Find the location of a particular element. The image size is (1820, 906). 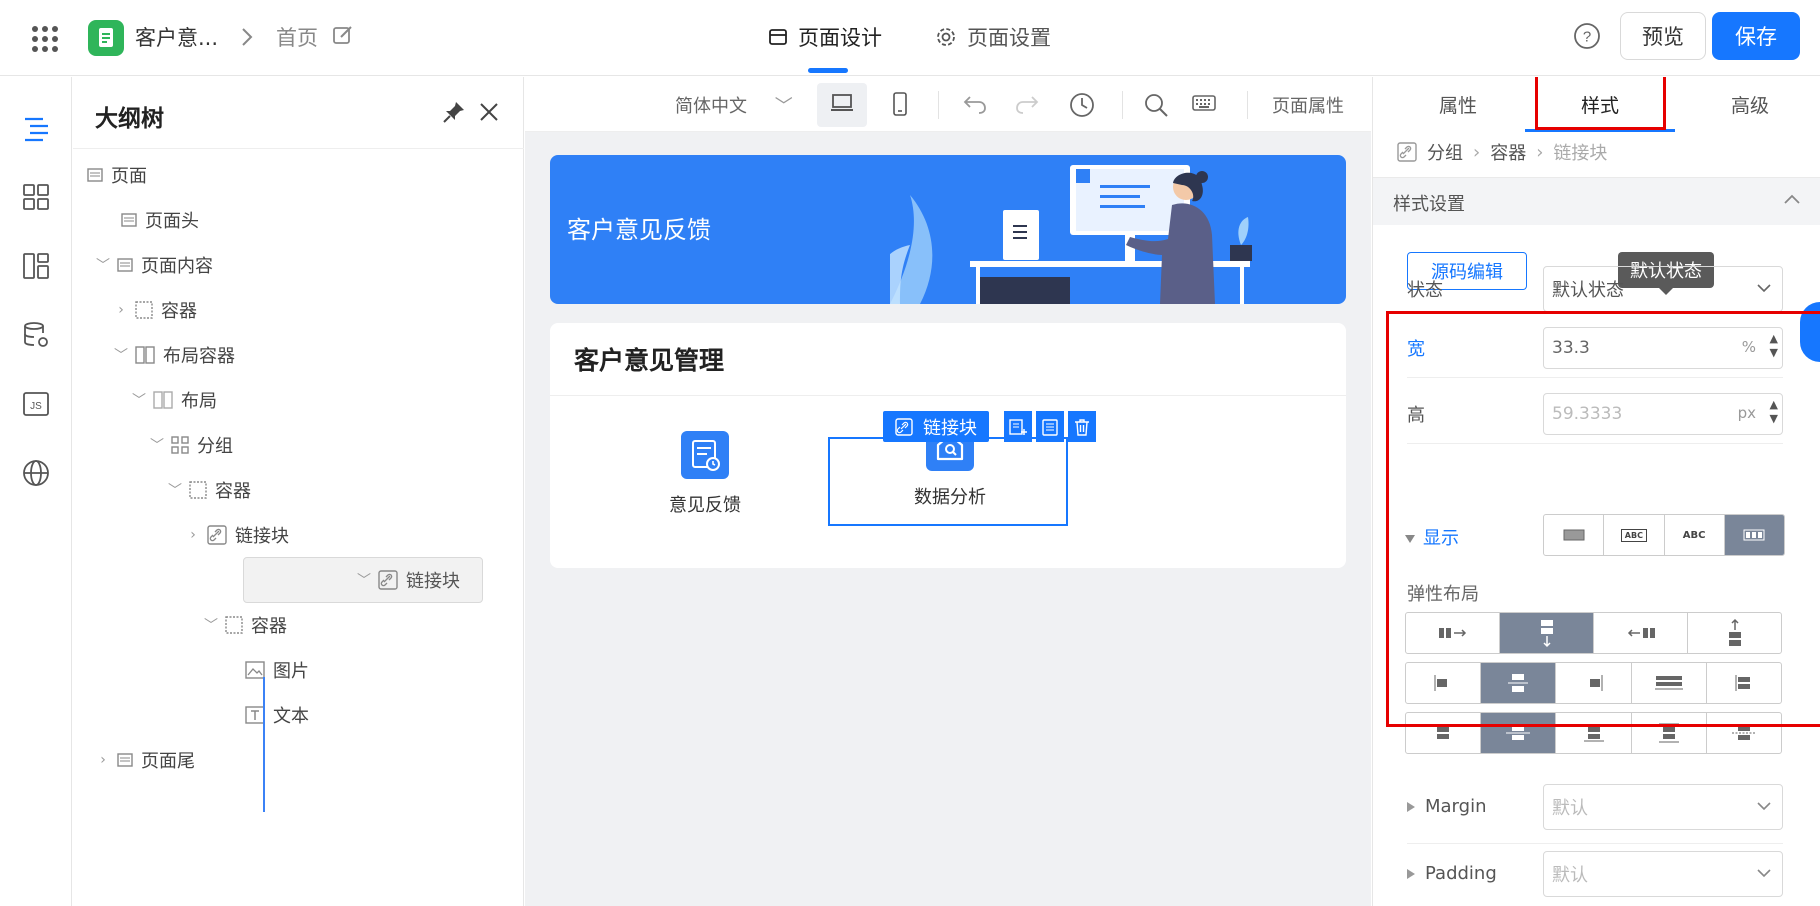

copy-icon is located at coordinates (1050, 426).